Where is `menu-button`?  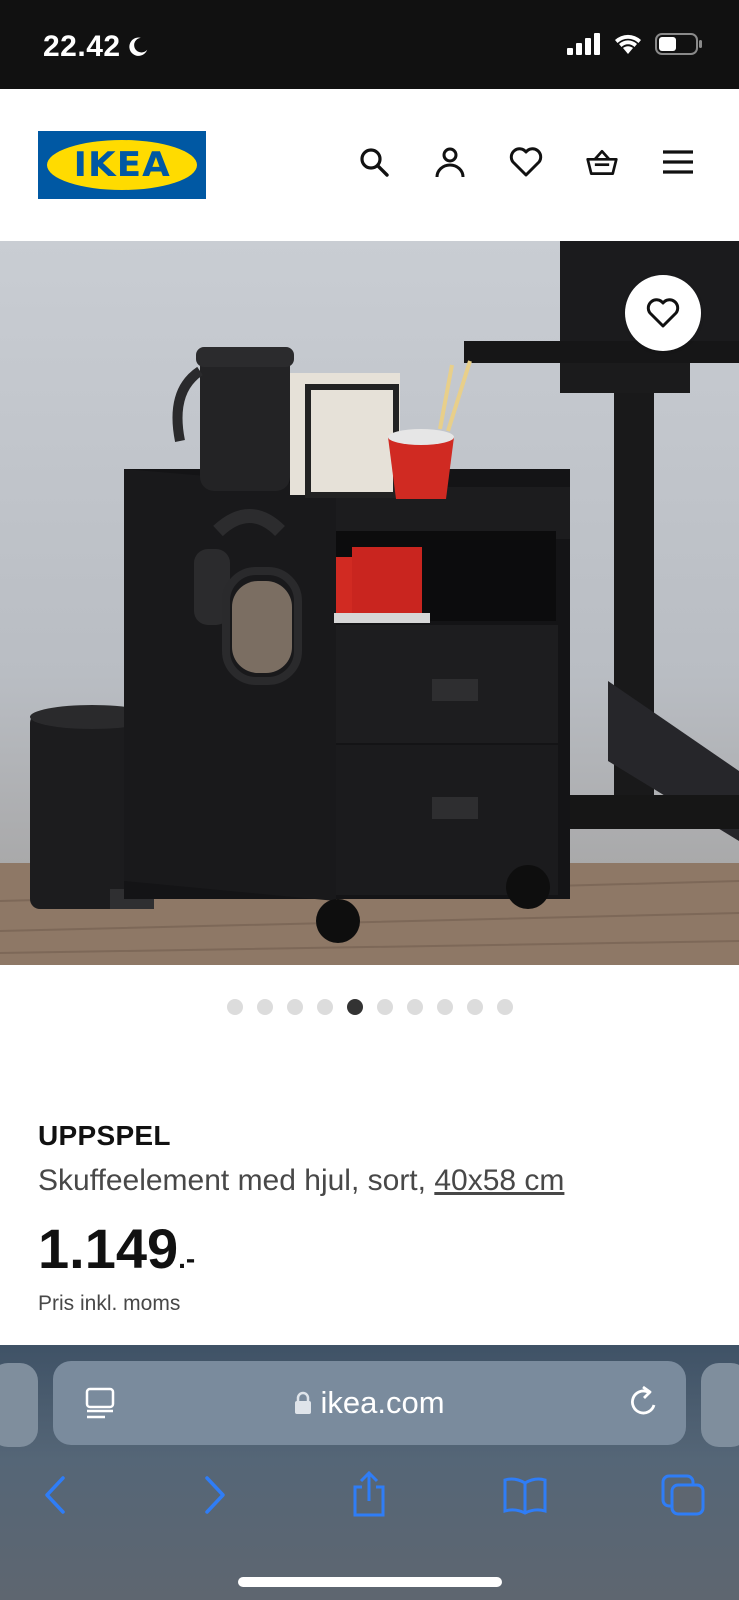
menu-button is located at coordinates (678, 162).